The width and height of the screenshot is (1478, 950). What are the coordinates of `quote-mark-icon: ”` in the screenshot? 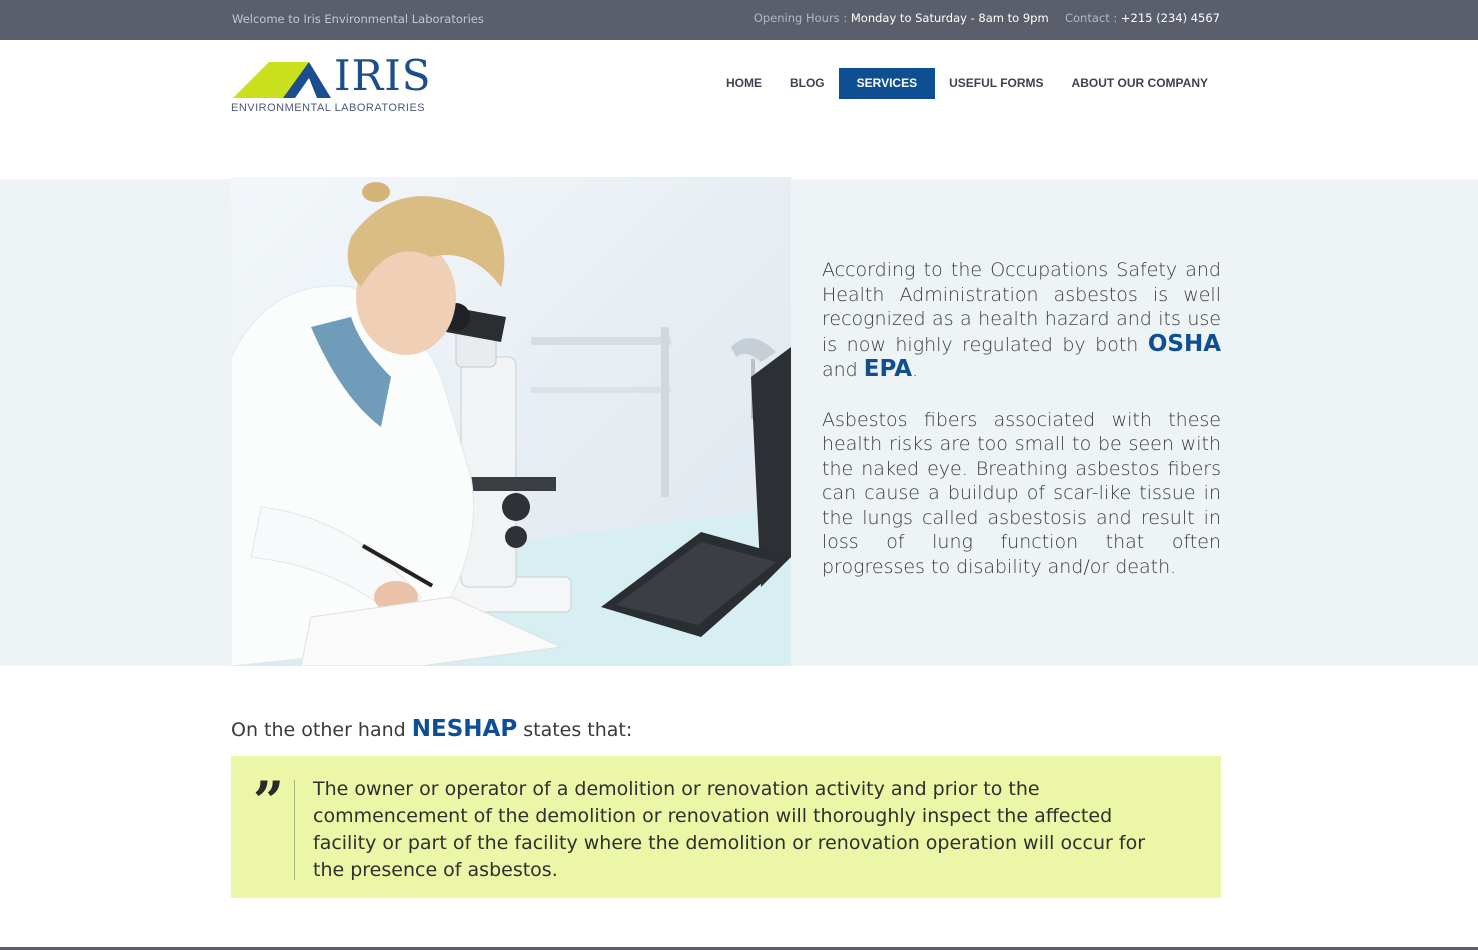 It's located at (269, 801).